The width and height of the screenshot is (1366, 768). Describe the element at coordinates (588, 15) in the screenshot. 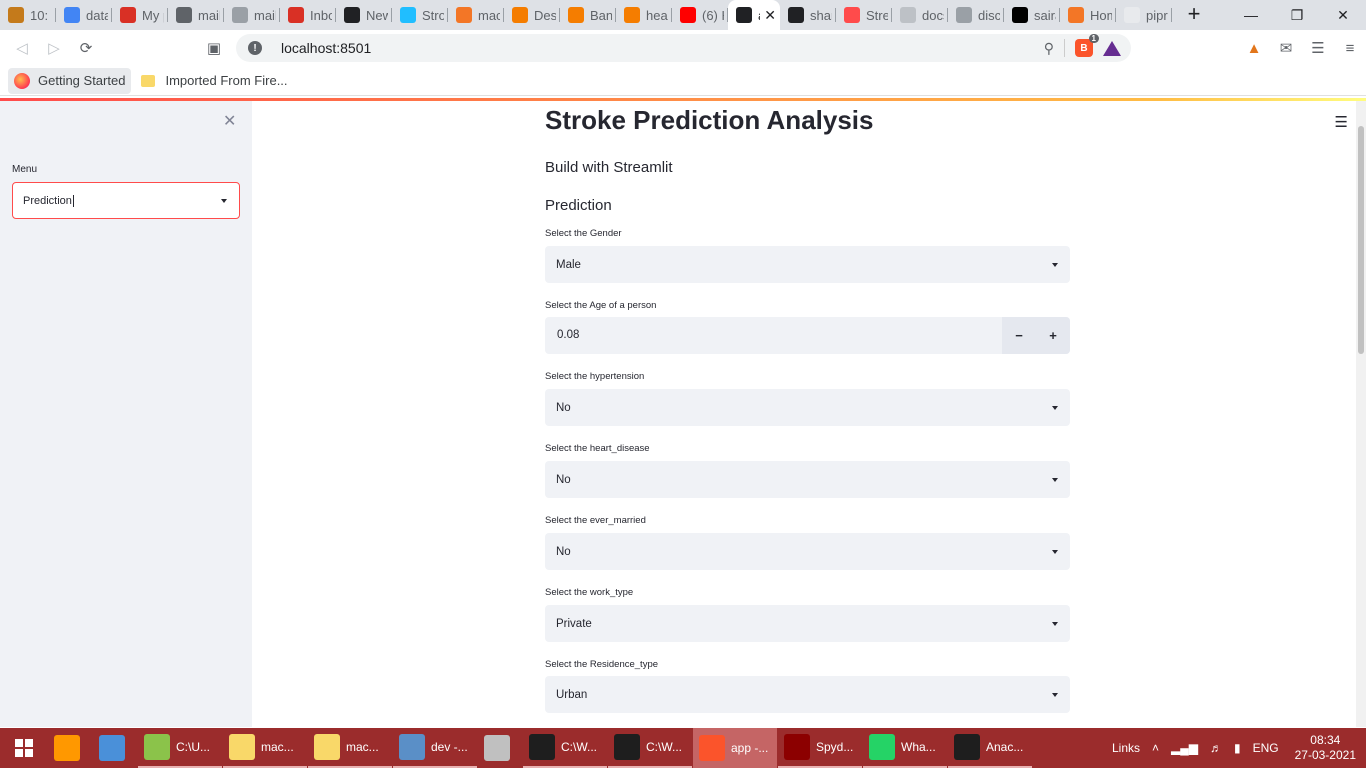

I see `browser-tab: Bank` at that location.